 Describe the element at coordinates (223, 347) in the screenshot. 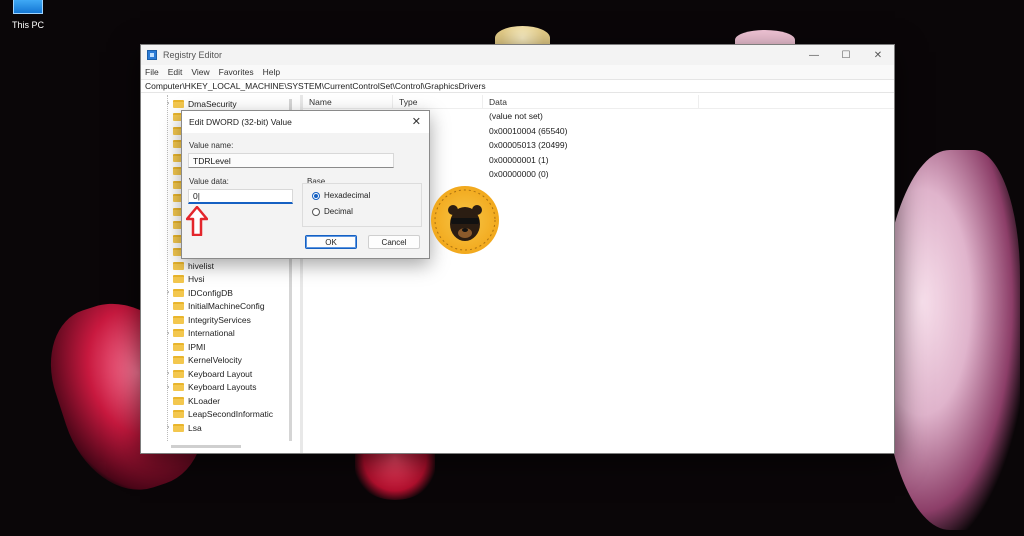

I see `tree-item: IPMI` at that location.